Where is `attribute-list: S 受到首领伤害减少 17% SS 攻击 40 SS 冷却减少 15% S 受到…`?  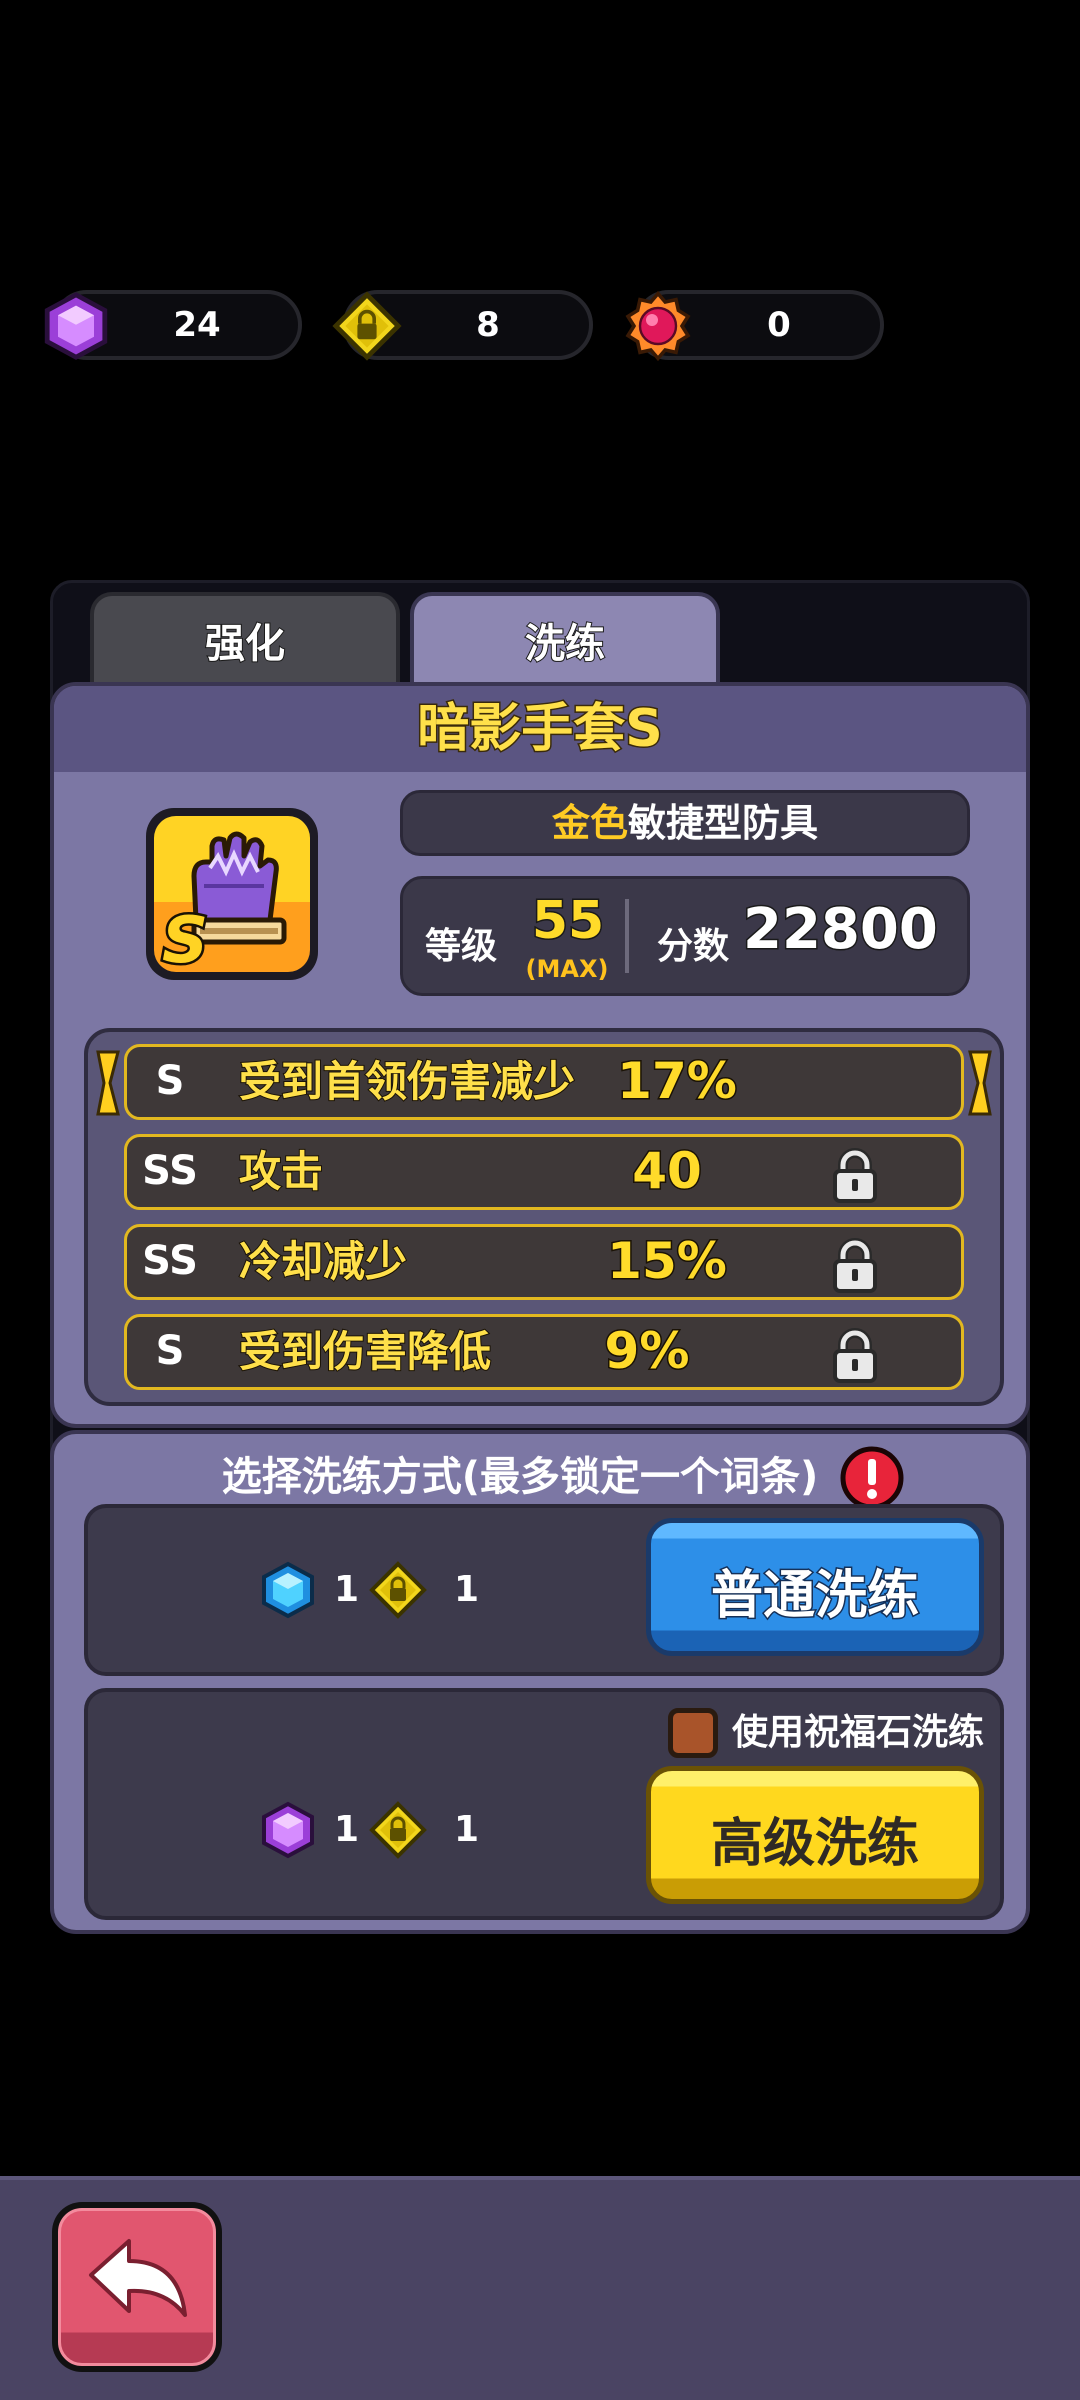 attribute-list: S 受到首领伤害减少 17% SS 攻击 40 SS 冷却减少 15% S 受到… is located at coordinates (544, 1217).